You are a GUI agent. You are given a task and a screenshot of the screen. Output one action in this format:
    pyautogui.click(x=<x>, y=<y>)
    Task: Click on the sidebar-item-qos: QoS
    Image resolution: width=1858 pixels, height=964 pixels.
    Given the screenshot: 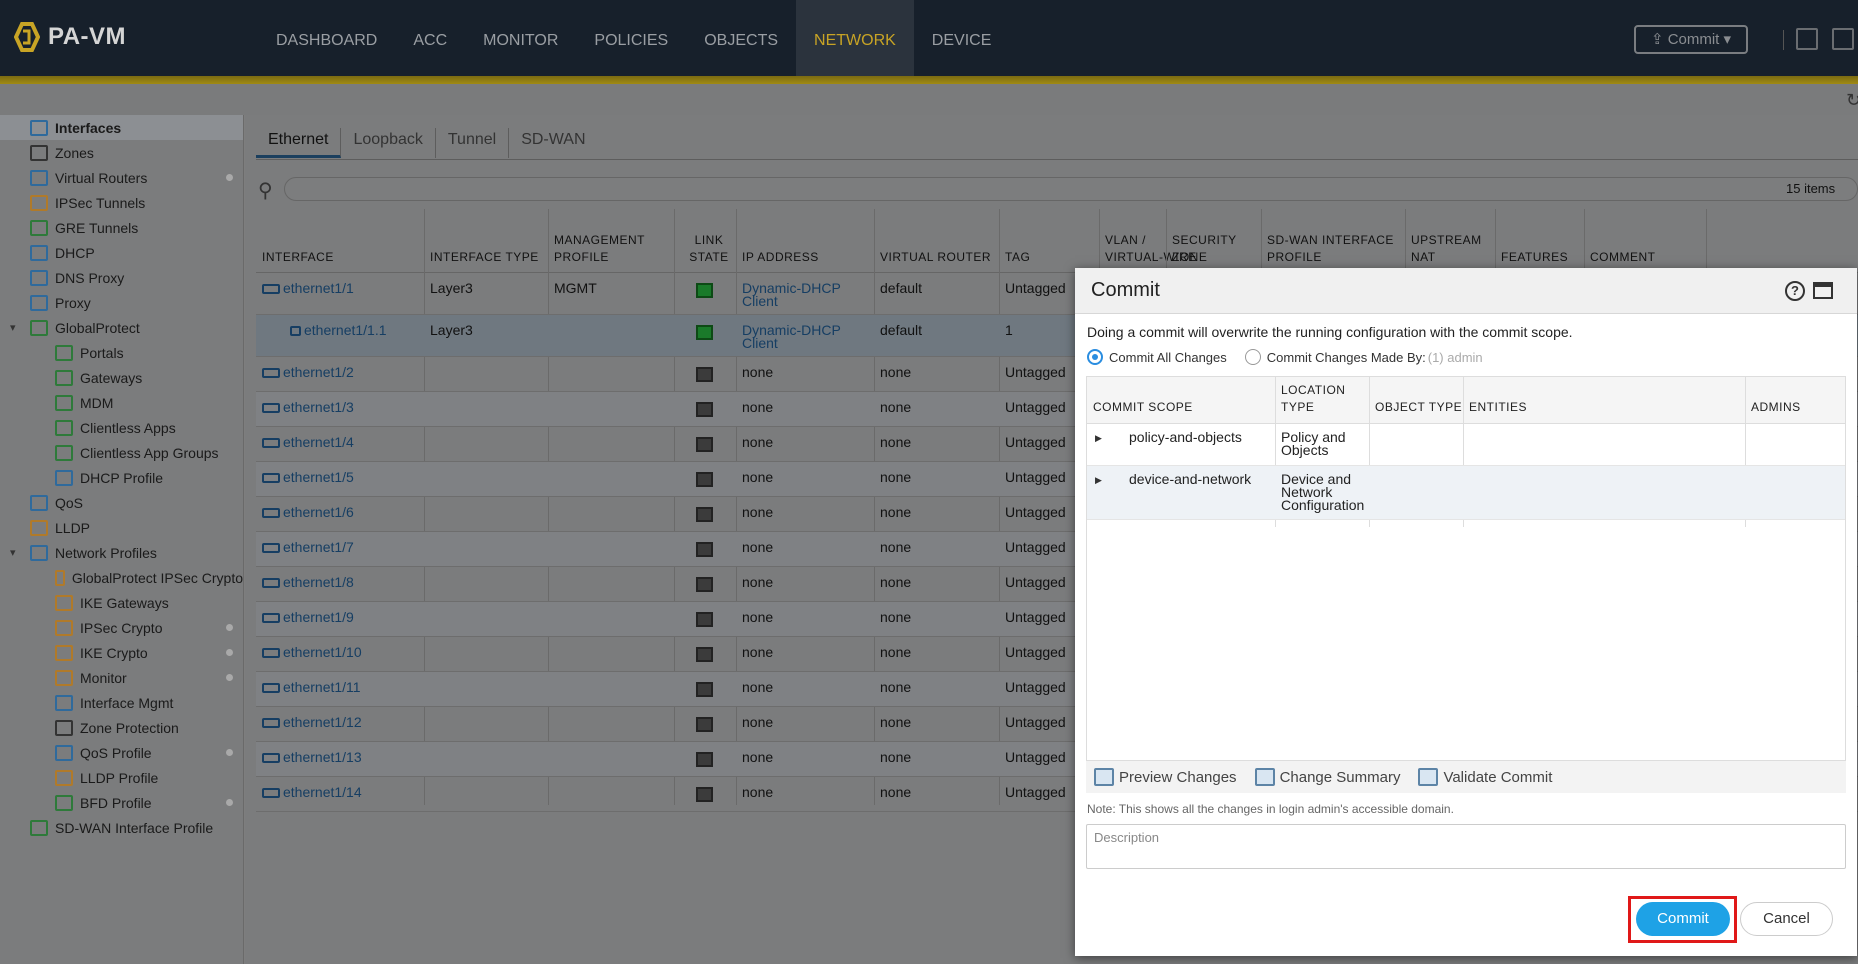 What is the action you would take?
    pyautogui.click(x=121, y=502)
    